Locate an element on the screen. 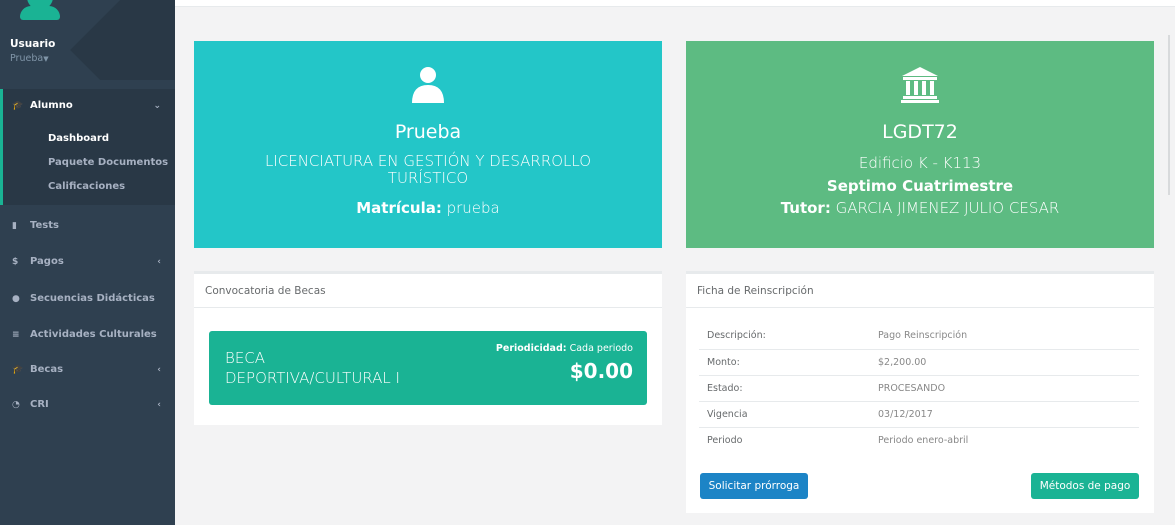 The image size is (1175, 525). row-label: Descripción: is located at coordinates (786, 336).